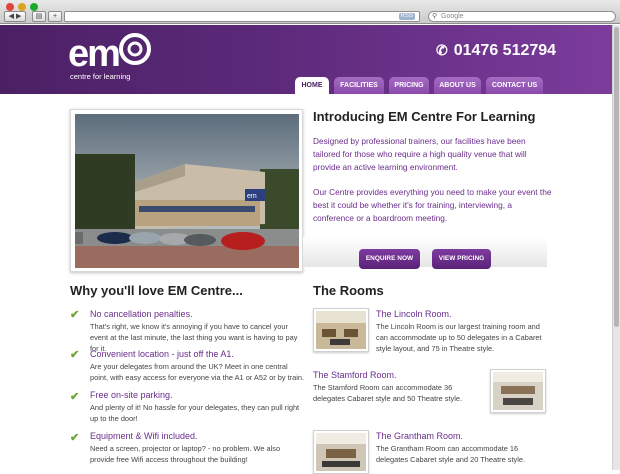 This screenshot has width=620, height=474. What do you see at coordinates (461, 259) in the screenshot?
I see `view-pricing-button: VIEW PRICING` at bounding box center [461, 259].